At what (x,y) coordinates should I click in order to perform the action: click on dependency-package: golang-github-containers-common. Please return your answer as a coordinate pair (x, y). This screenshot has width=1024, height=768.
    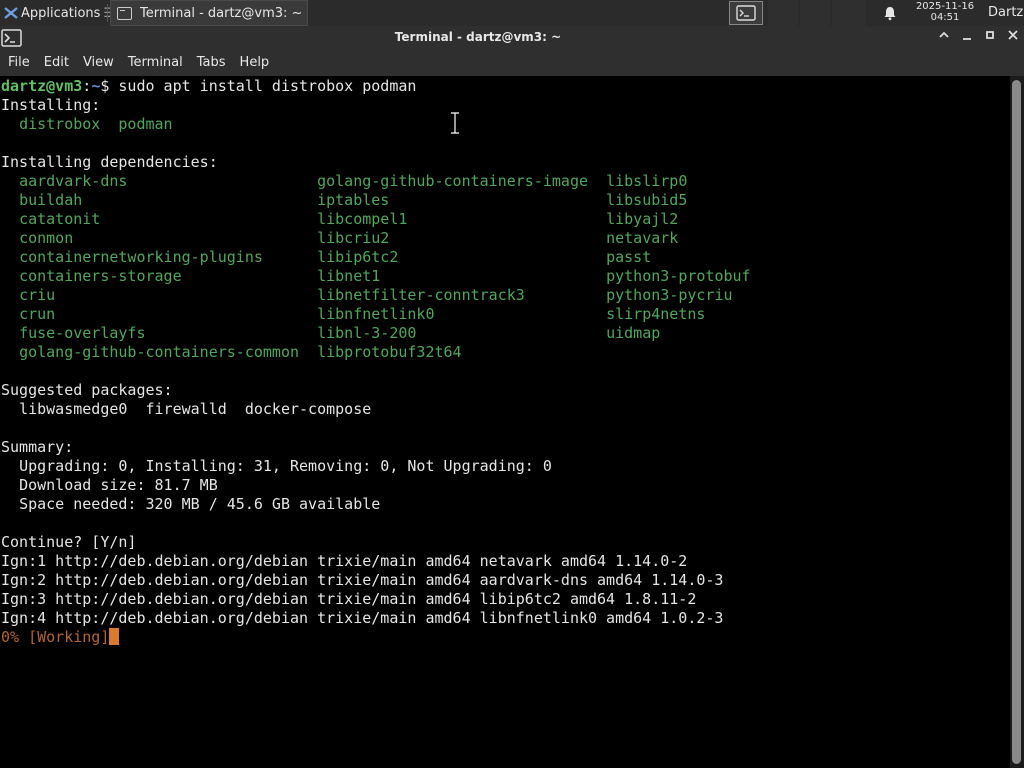
    Looking at the image, I should click on (159, 352).